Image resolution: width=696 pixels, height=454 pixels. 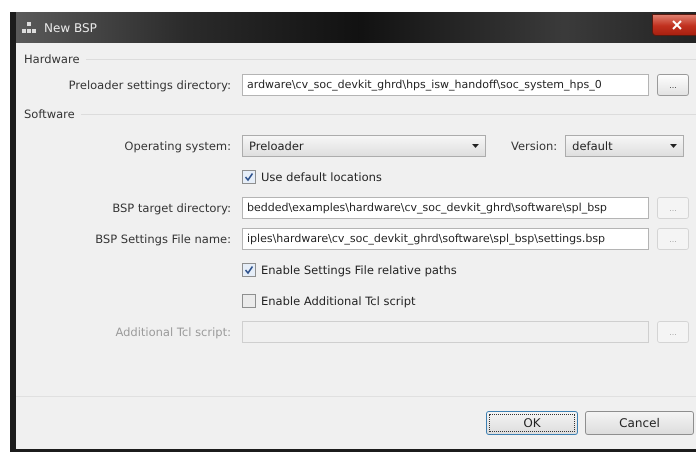 What do you see at coordinates (445, 207) in the screenshot?
I see `path-field: bedded\examples\hardware\cv_soc_devkit_ghrd\software\spl_bsp` at bounding box center [445, 207].